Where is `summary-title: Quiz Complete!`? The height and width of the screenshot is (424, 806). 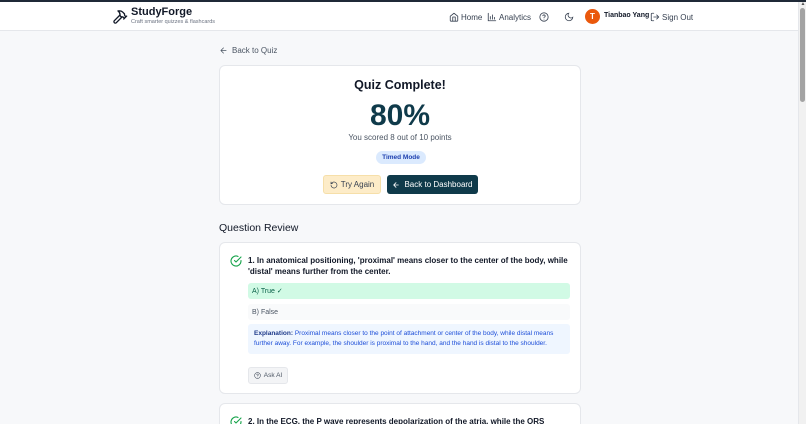
summary-title: Quiz Complete! is located at coordinates (400, 85).